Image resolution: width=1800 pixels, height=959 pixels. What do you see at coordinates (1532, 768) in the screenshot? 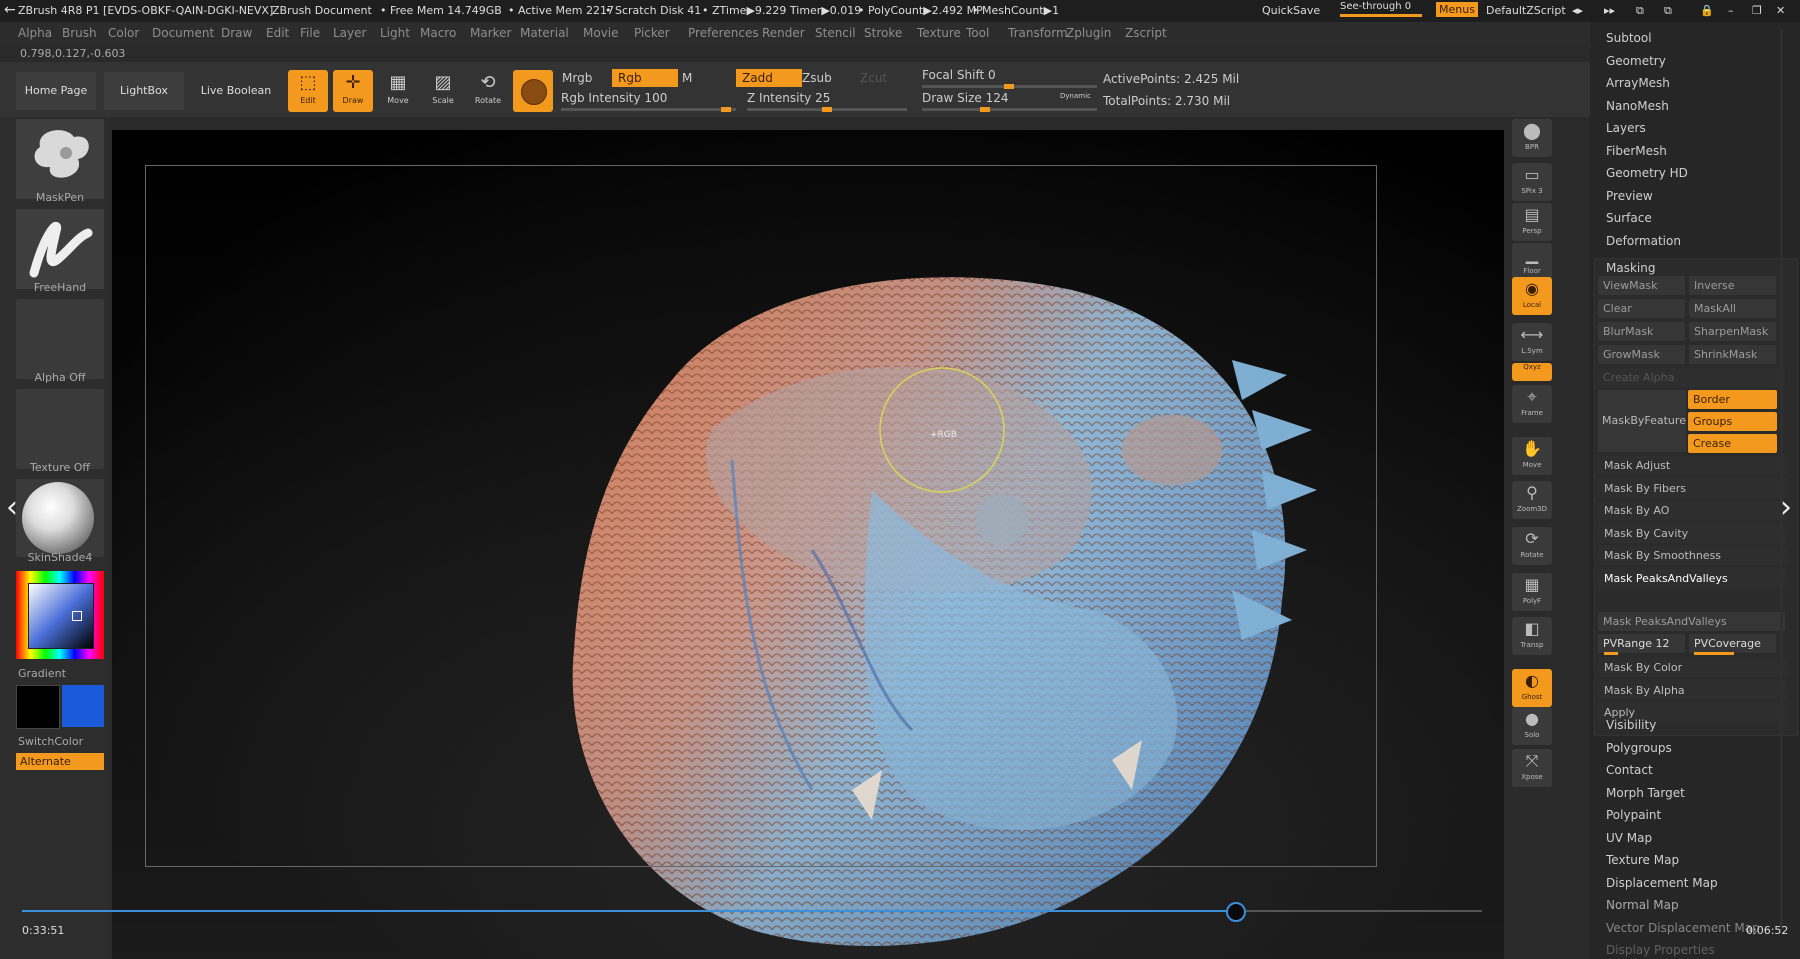
I see `view-xpose-button: ⤧ Xpose` at bounding box center [1532, 768].